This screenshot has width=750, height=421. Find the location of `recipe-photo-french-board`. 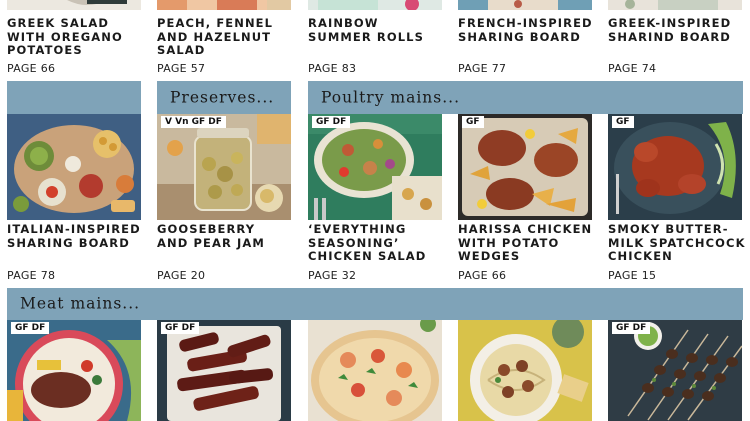

recipe-photo-french-board is located at coordinates (525, 5).